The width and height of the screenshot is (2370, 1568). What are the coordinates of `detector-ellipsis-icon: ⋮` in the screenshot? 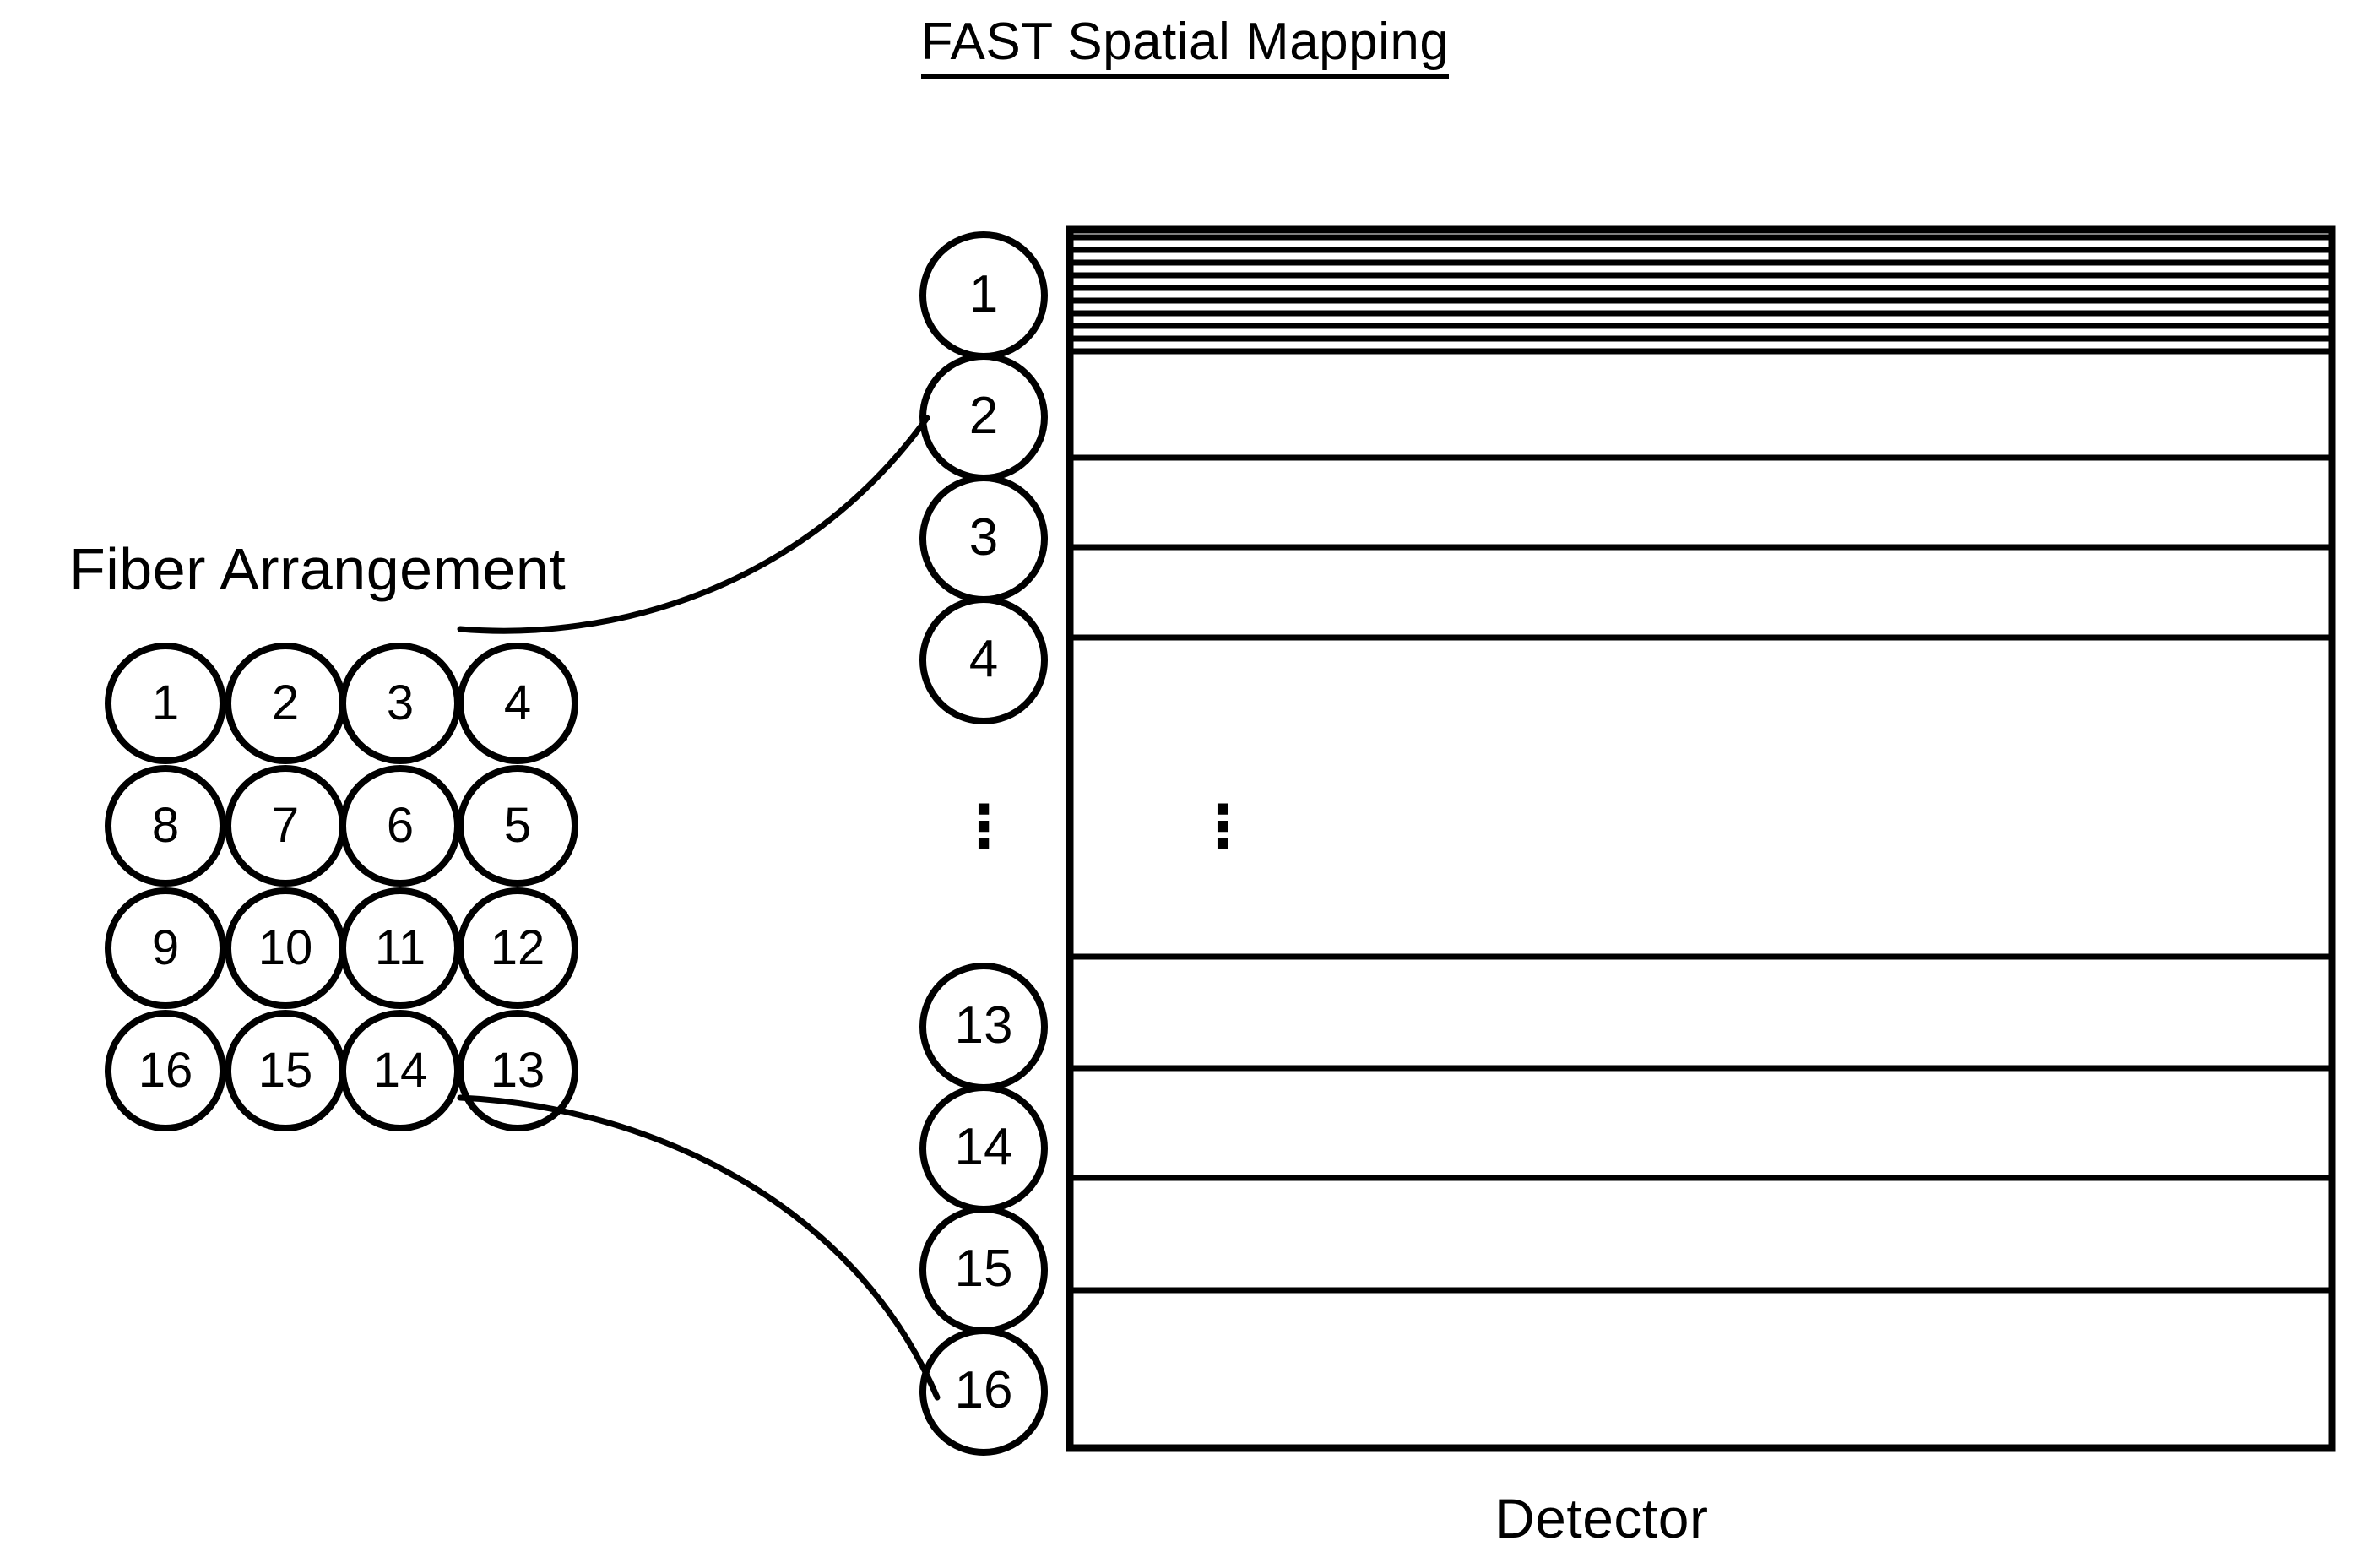 It's located at (1222, 827).